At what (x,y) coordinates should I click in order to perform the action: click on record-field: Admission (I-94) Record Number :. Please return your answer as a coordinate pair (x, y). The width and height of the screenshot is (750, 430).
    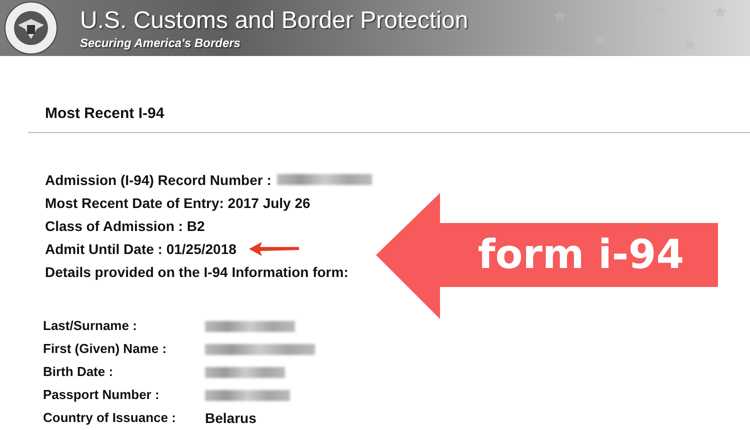
    Looking at the image, I should click on (158, 180).